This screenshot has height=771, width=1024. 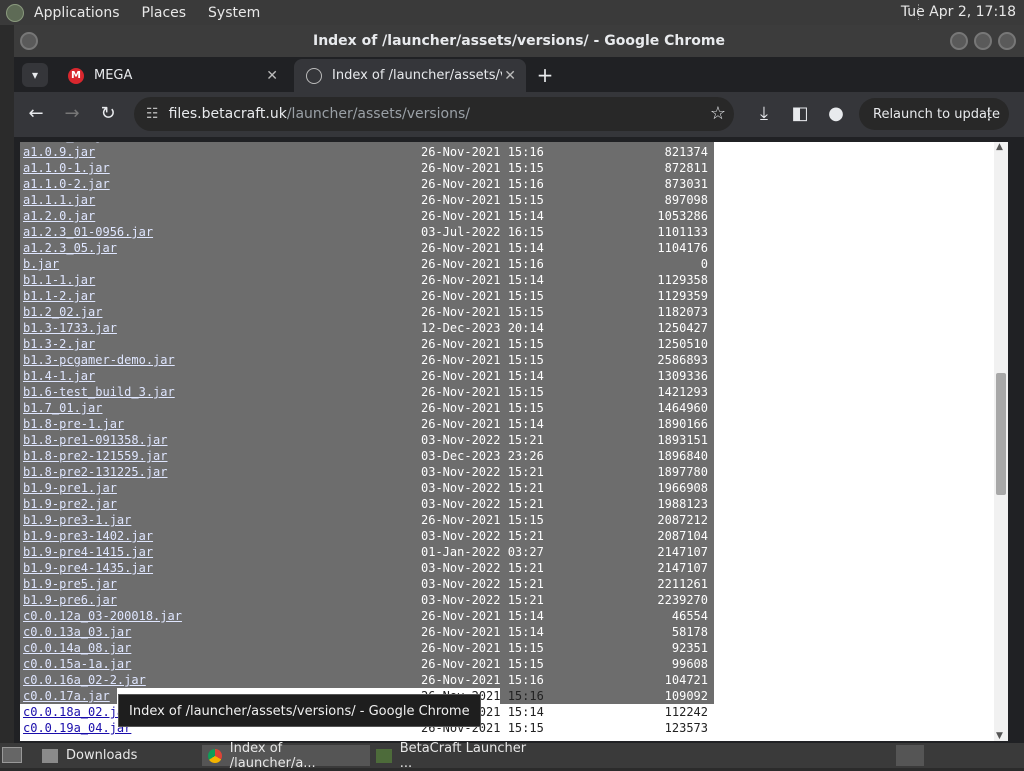 I want to click on file-link: c0.0.18a_02.jar, so click(x=77, y=712).